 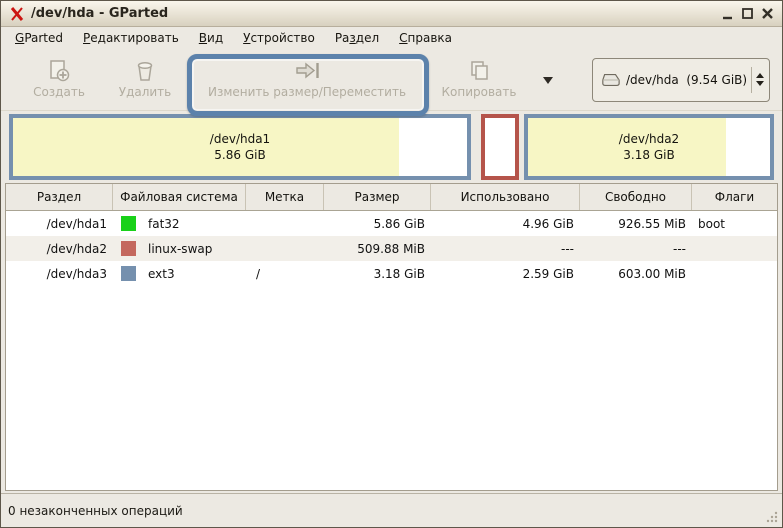 I want to click on column-header-label: Метка, so click(x=285, y=197).